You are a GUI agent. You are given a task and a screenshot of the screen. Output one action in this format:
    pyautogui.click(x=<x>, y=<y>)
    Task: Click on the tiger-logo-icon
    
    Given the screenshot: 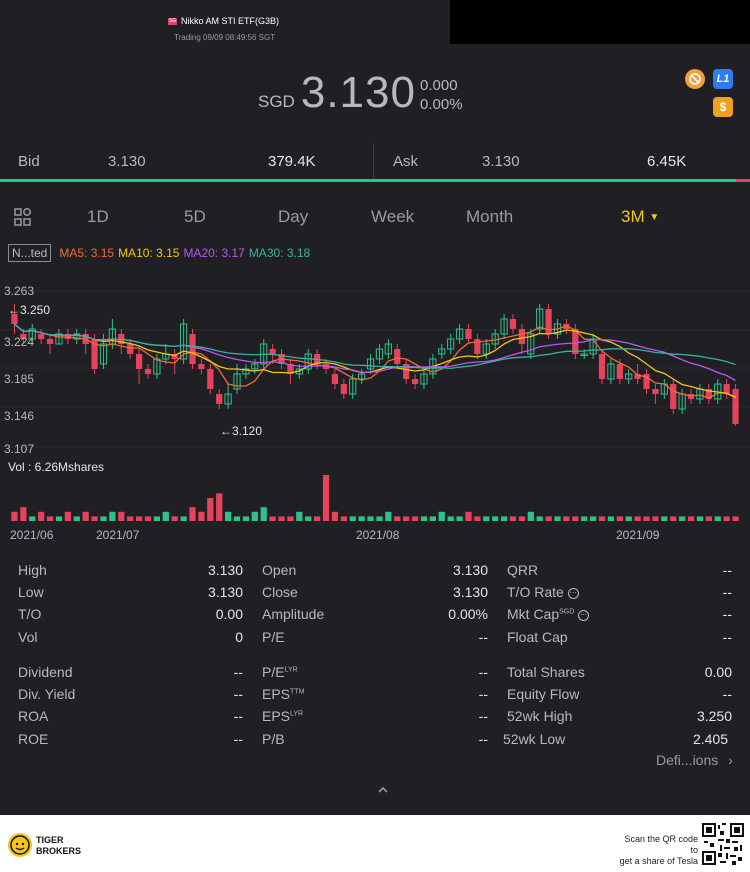 What is the action you would take?
    pyautogui.click(x=20, y=845)
    